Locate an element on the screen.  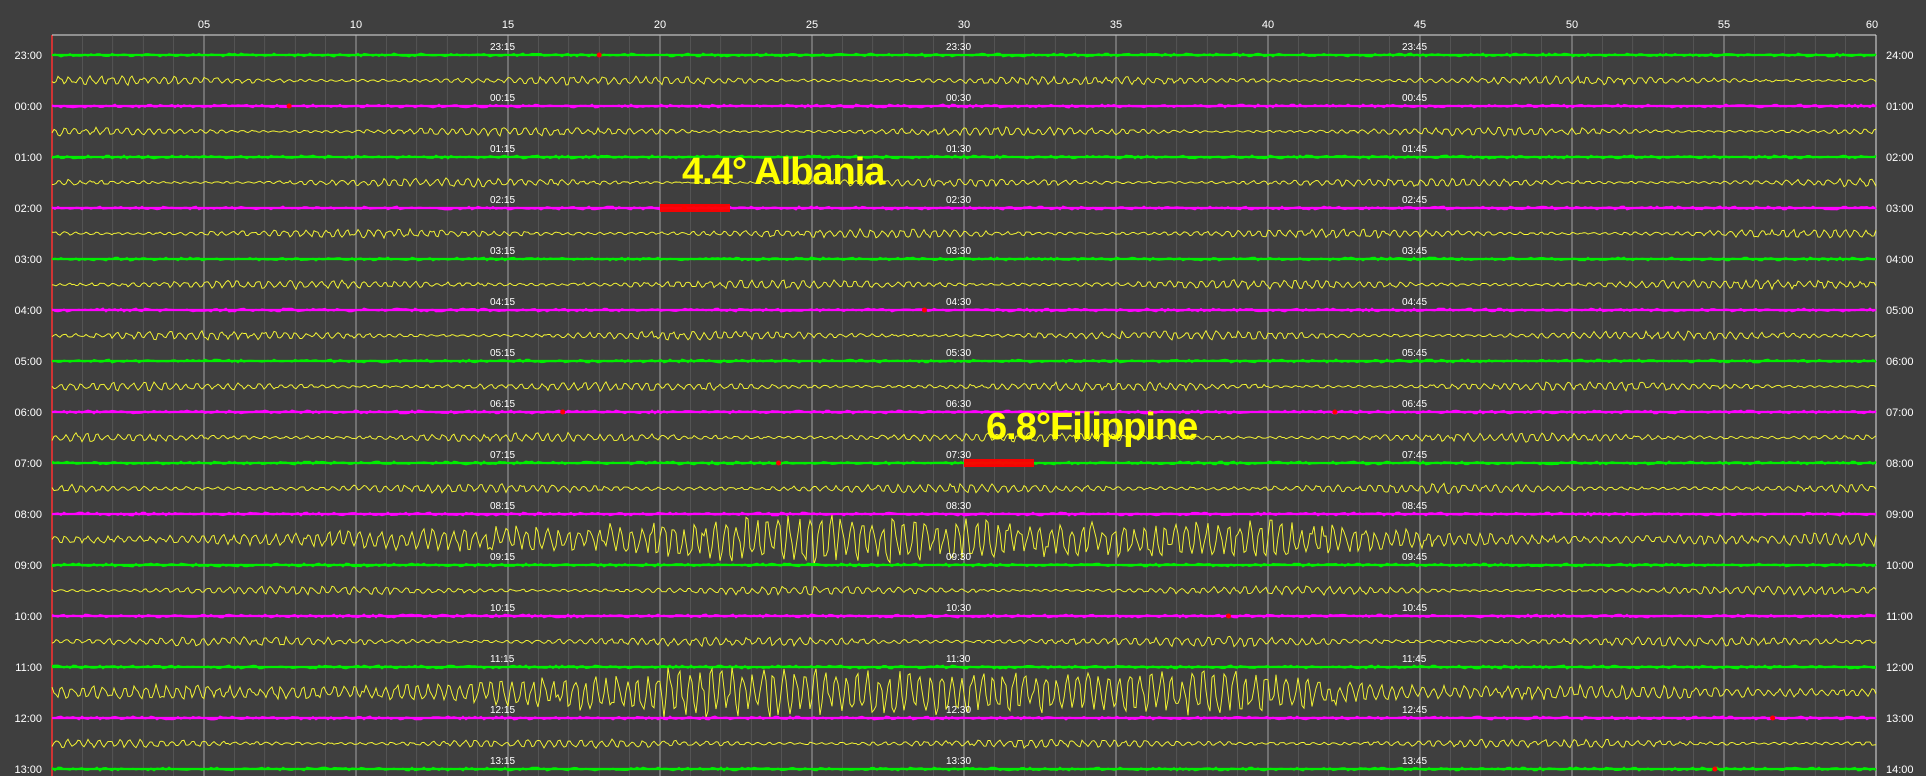
row-right-label: 03:00 is located at coordinates (1900, 209).